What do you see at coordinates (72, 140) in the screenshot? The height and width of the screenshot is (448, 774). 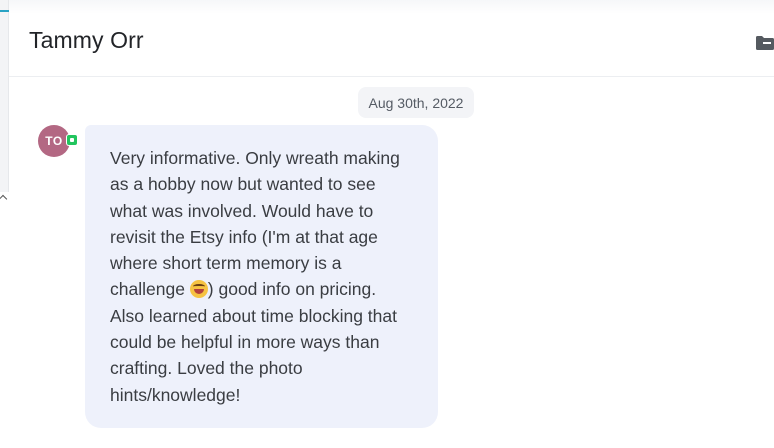 I see `channel-badge-icon` at bounding box center [72, 140].